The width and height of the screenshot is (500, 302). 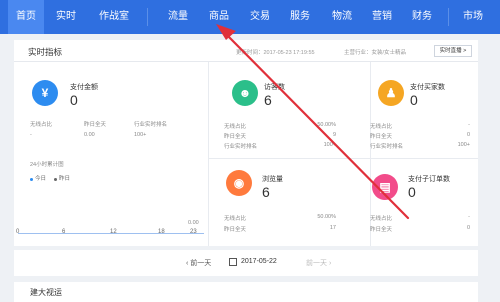 I want to click on visitor-icon: ☻, so click(x=245, y=93).